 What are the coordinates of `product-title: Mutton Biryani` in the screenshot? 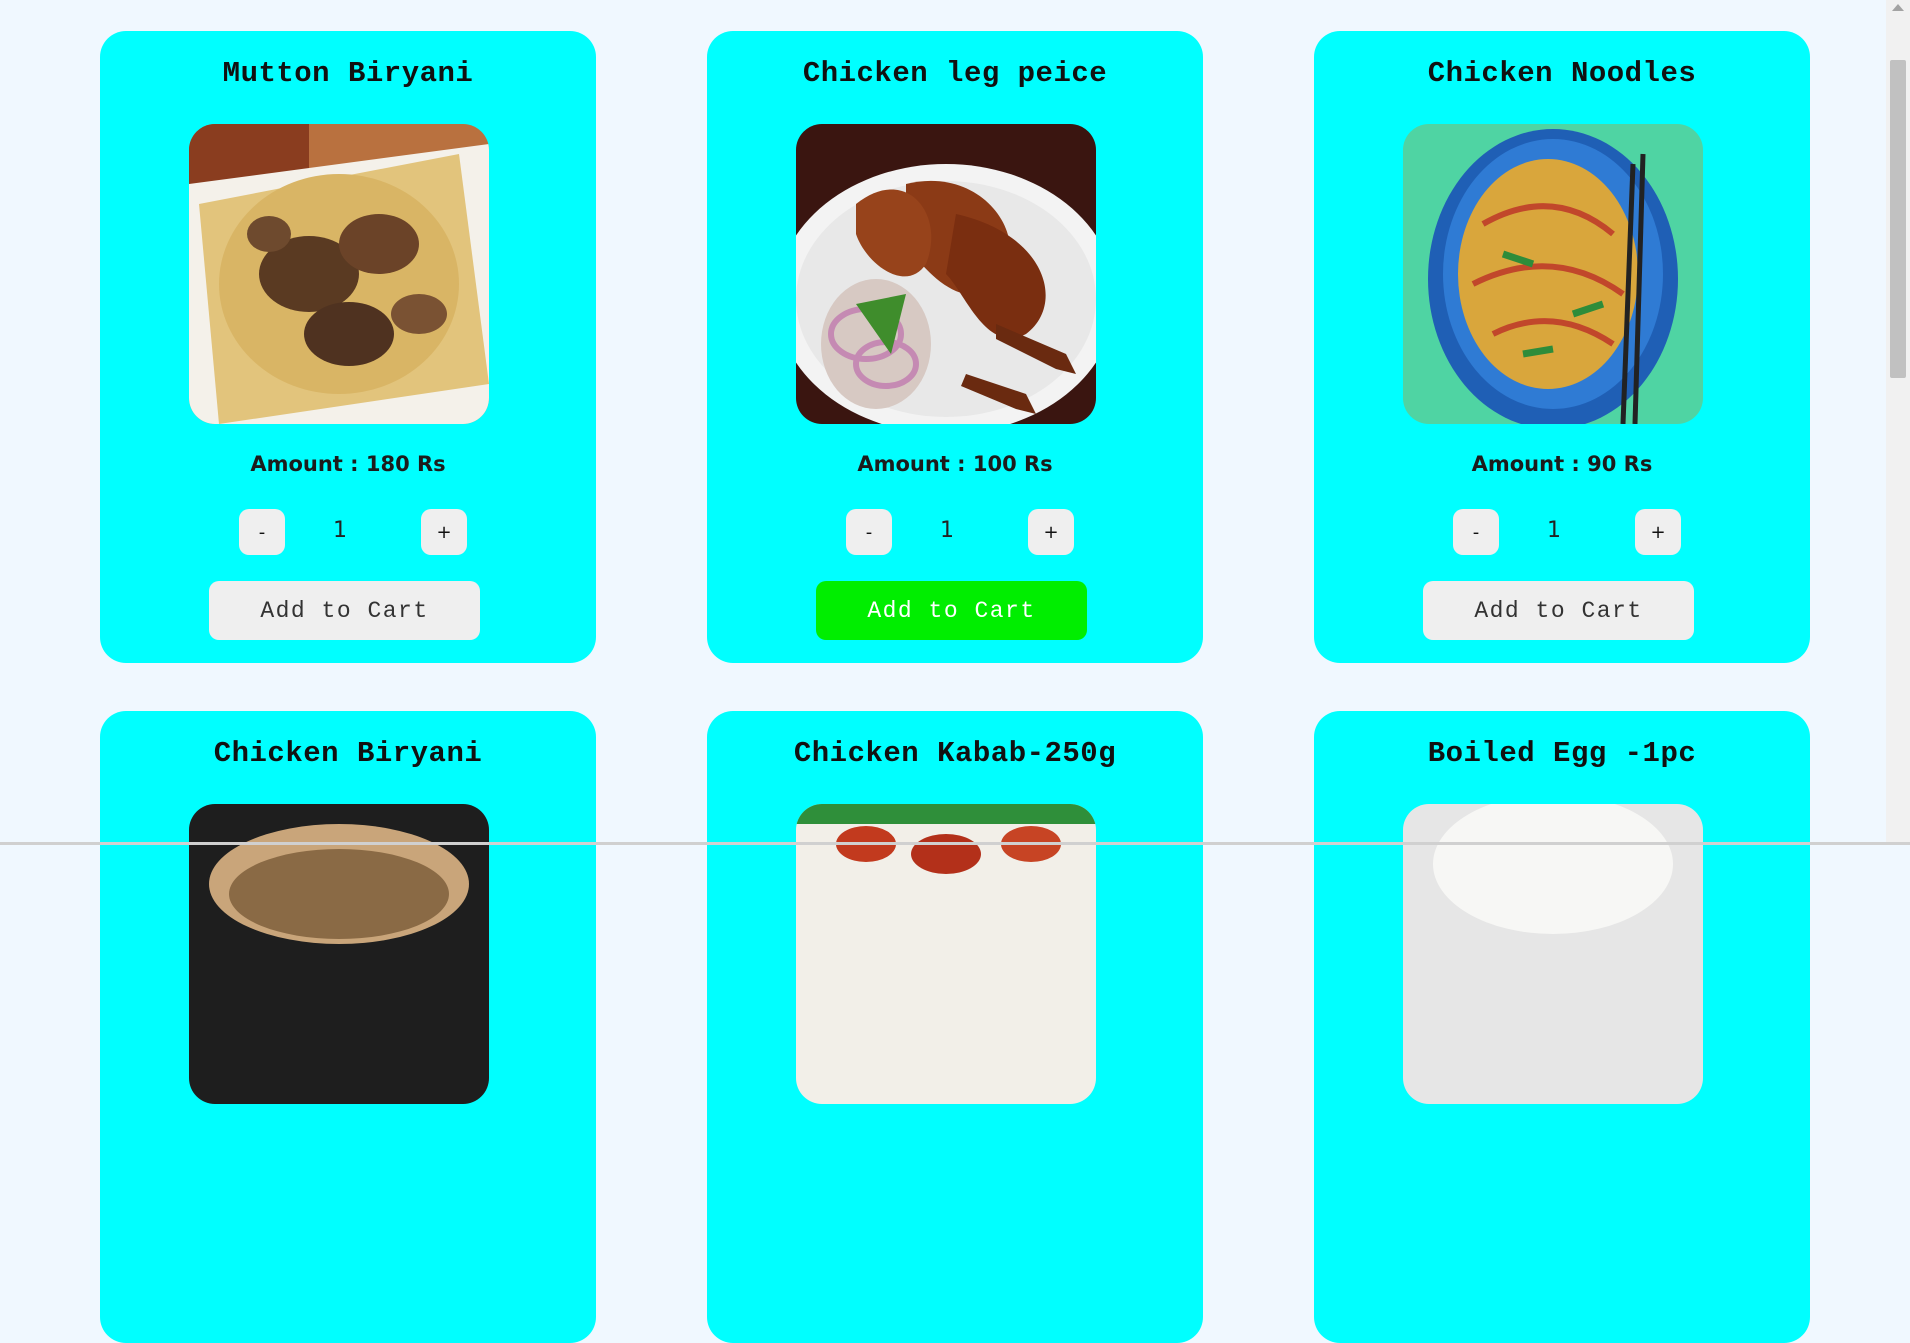 It's located at (348, 73).